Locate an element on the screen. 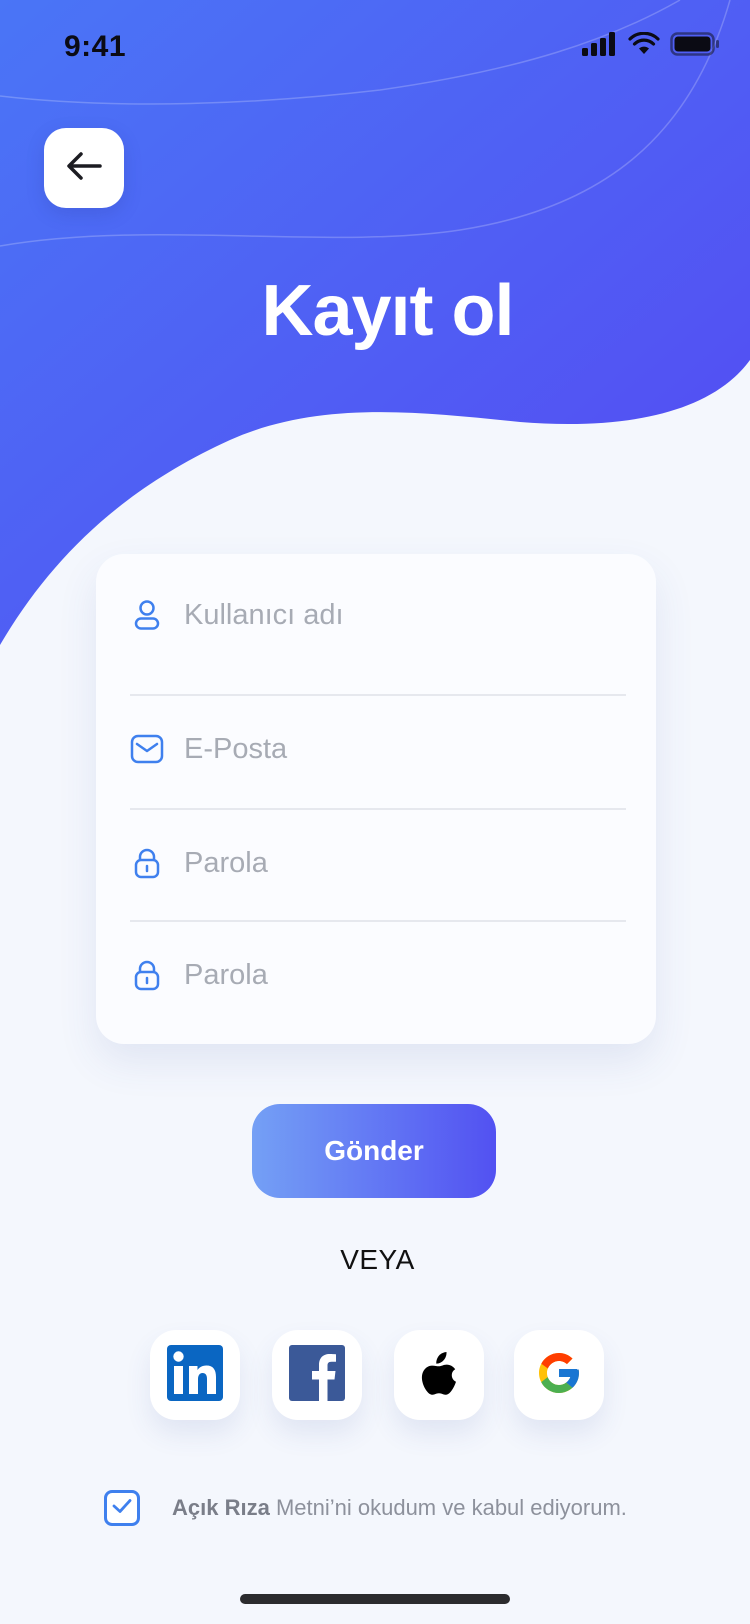 Image resolution: width=750 pixels, height=1624 pixels. wifi-icon is located at coordinates (644, 46).